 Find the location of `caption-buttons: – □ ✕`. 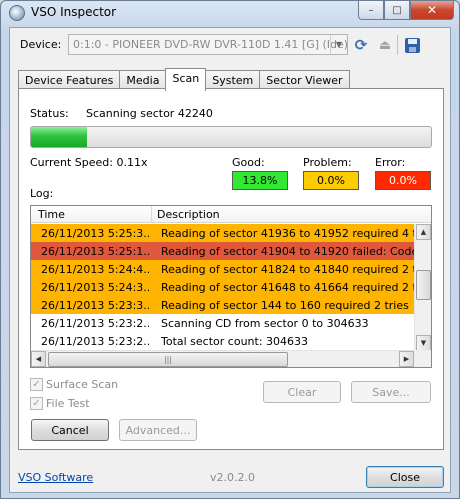

caption-buttons: – □ ✕ is located at coordinates (406, 11).